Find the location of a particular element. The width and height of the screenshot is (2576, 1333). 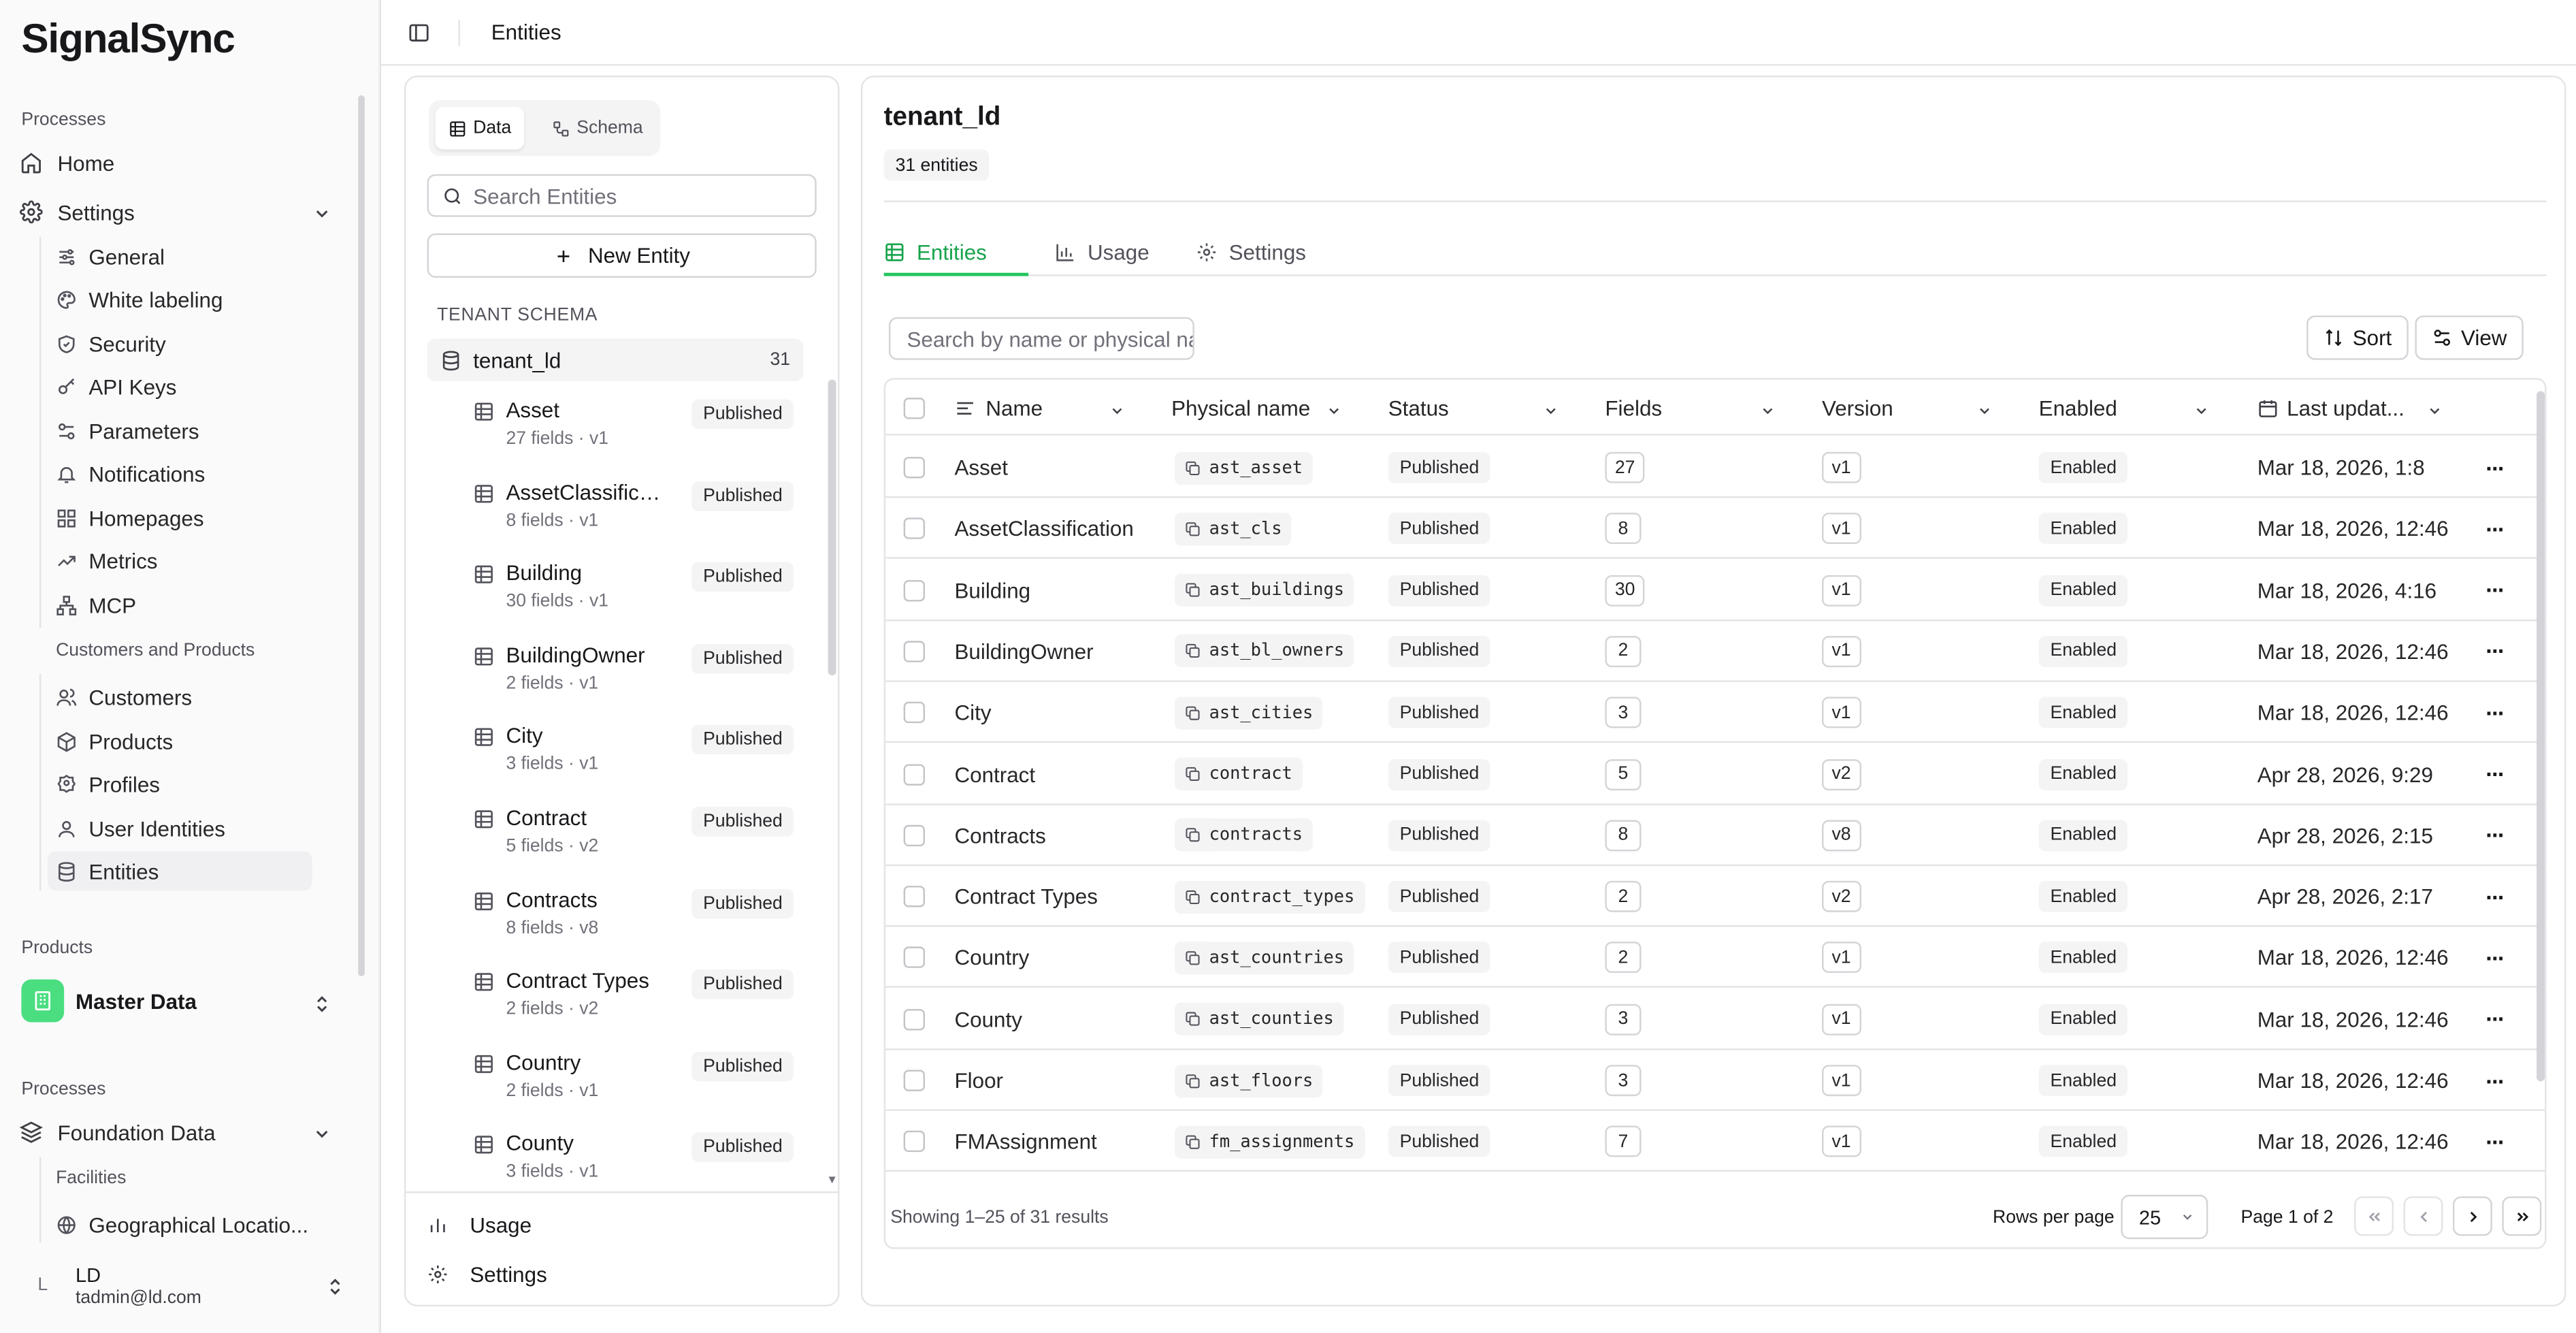

table-scrollbar is located at coordinates (2541, 736).